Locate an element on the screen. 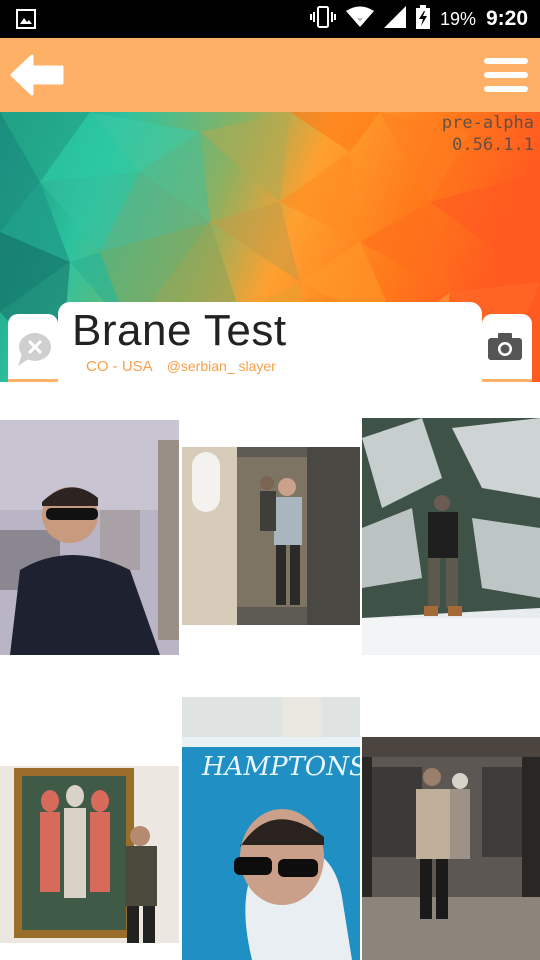 This screenshot has width=540, height=960. wifi-icon is located at coordinates (359, 19).